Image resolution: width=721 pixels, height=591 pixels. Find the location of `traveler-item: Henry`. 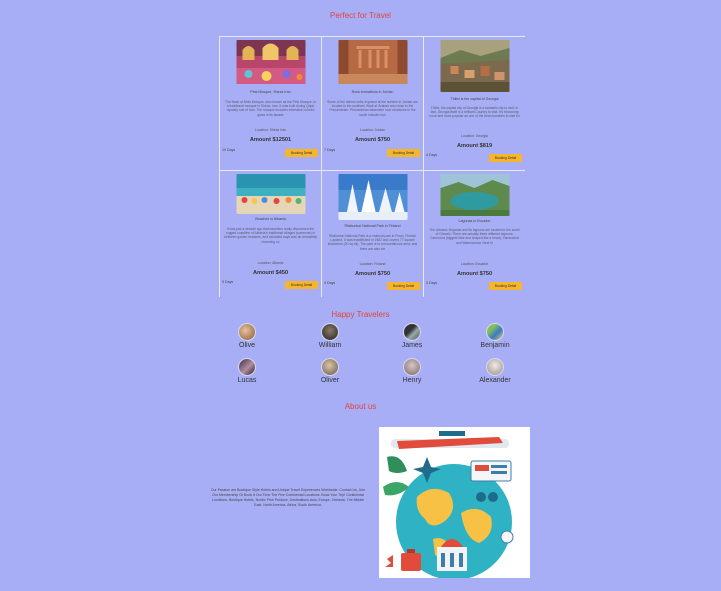

traveler-item: Henry is located at coordinates (412, 371).